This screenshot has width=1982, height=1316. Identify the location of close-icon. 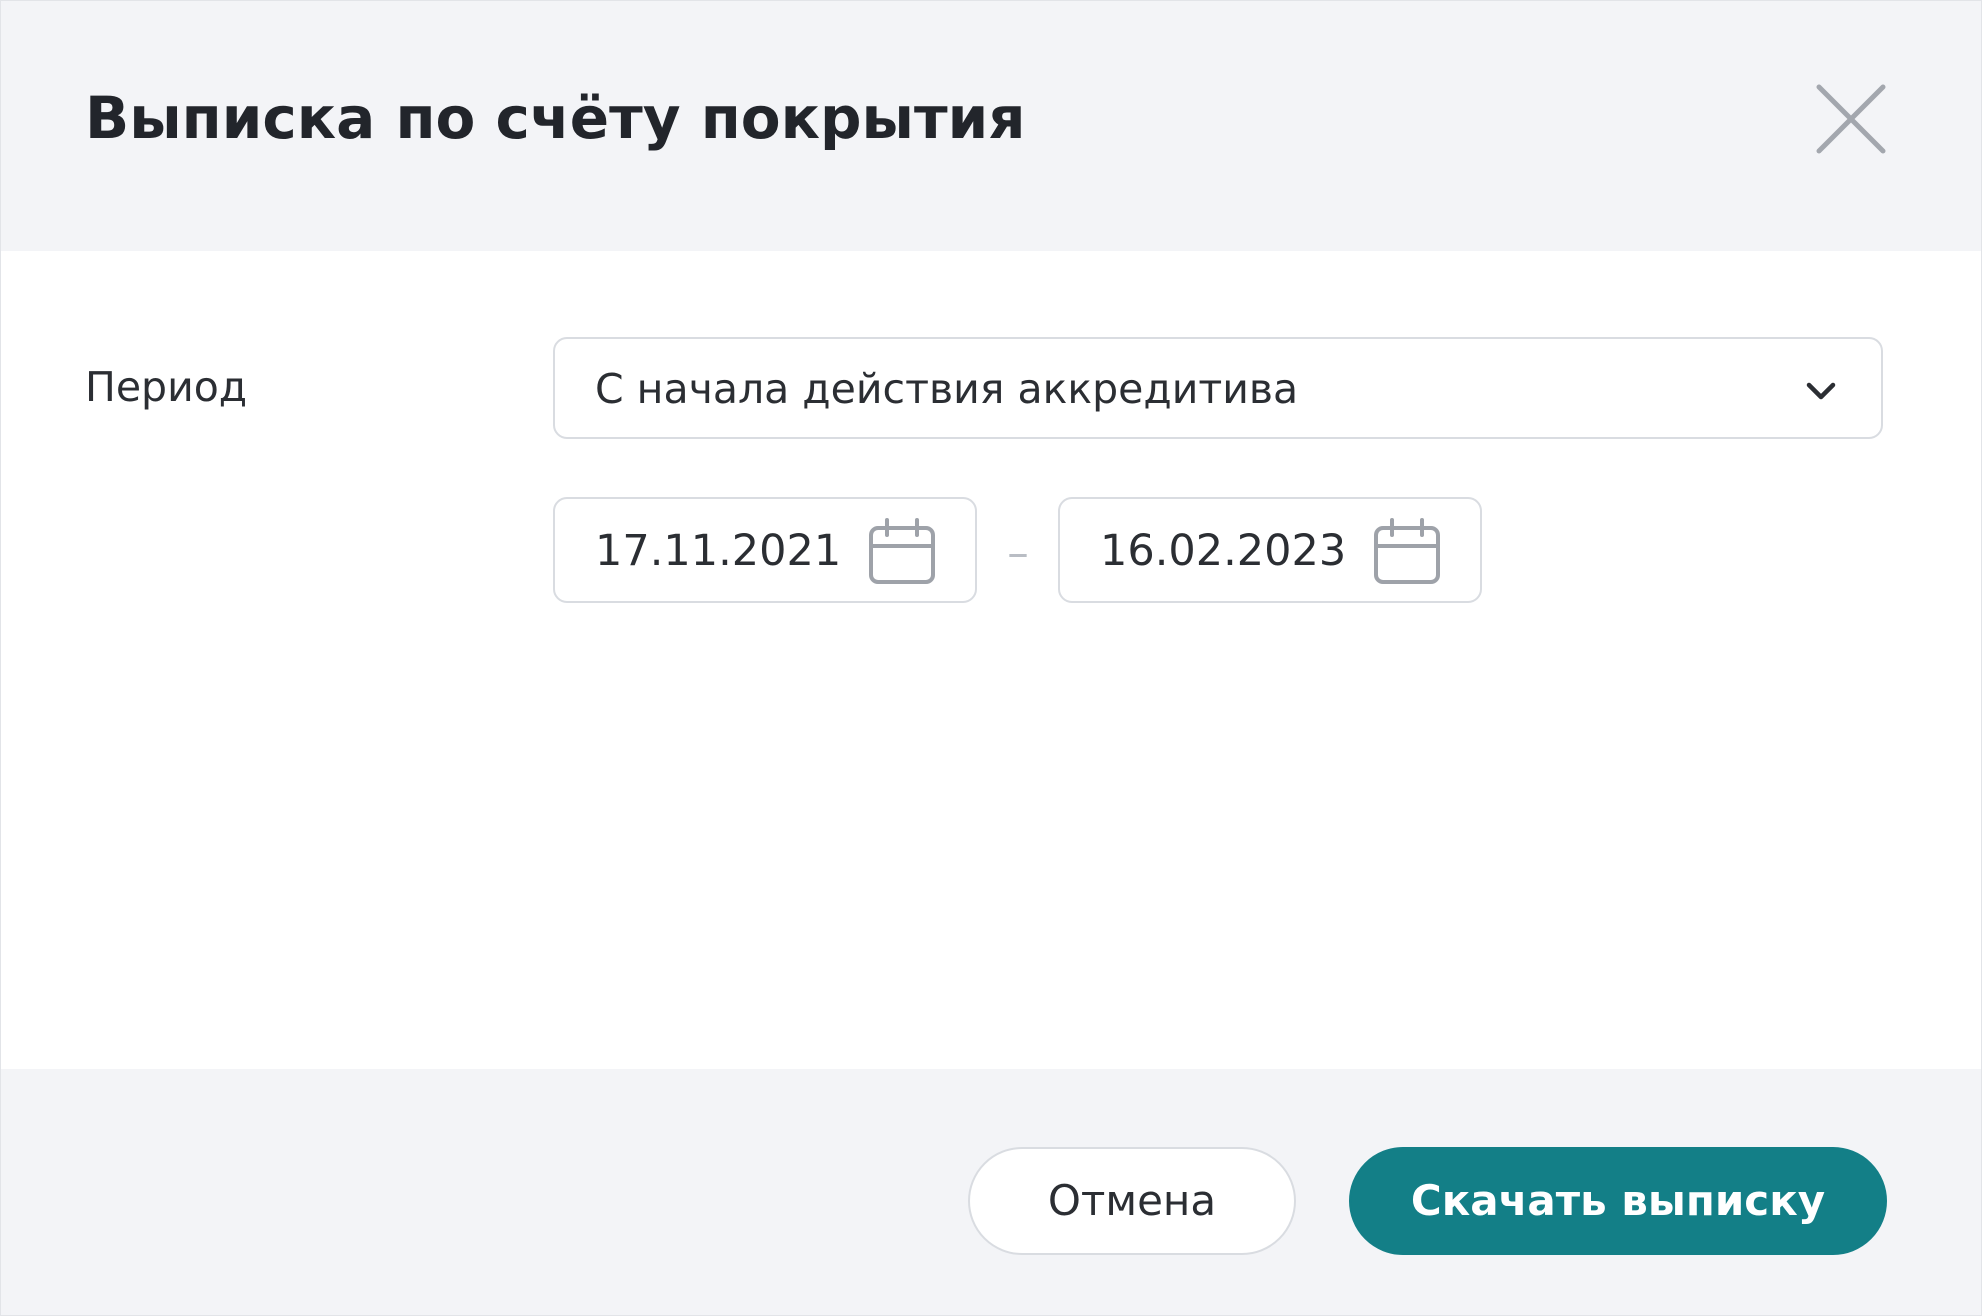
(1851, 119).